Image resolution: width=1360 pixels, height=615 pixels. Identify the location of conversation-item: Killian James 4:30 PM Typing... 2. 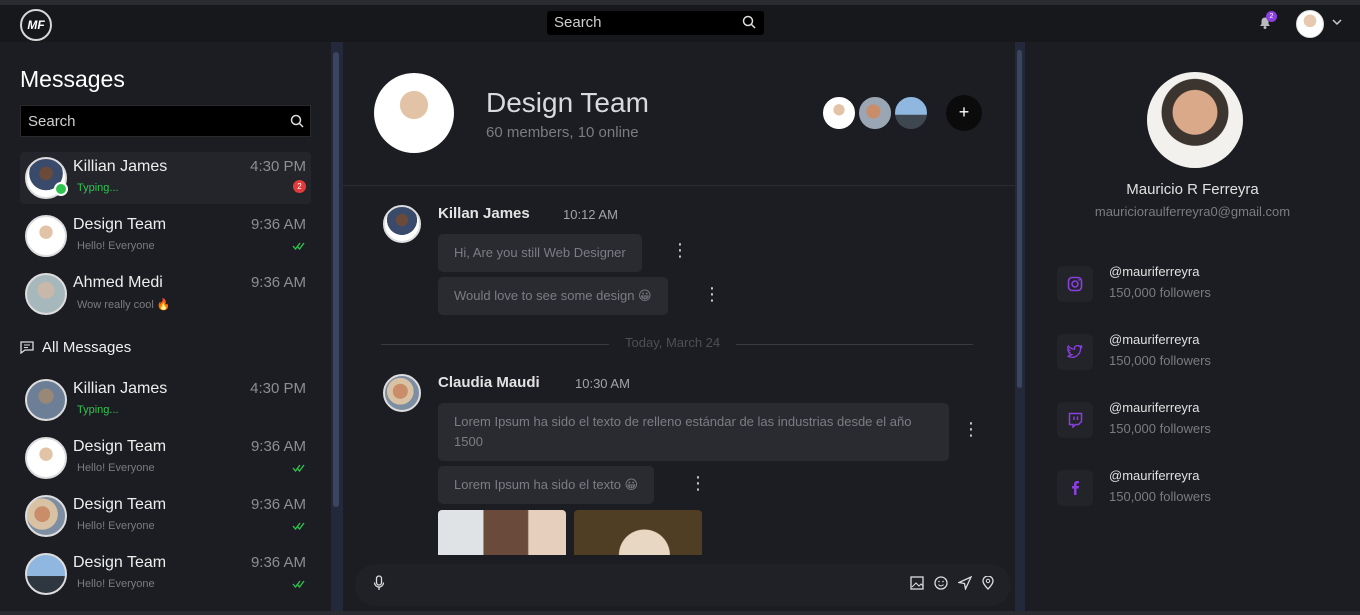
(165, 178).